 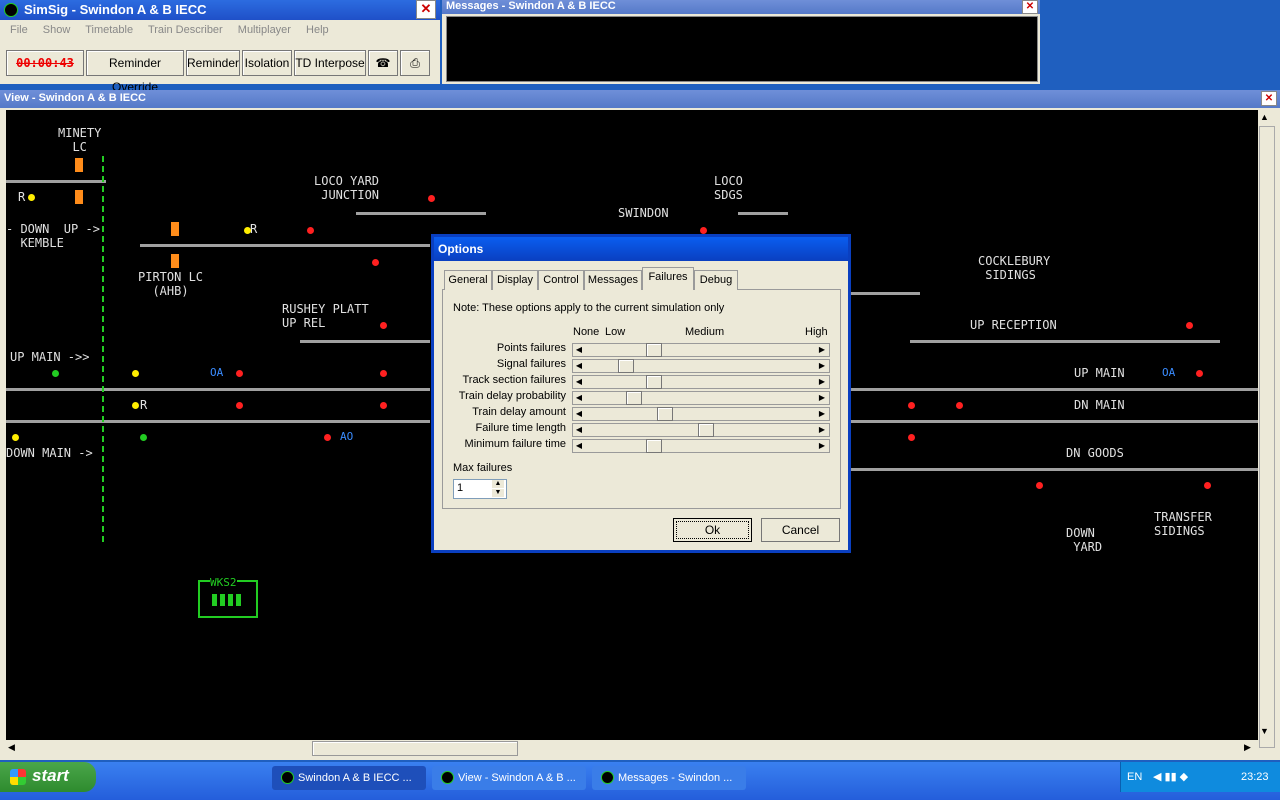 I want to click on menu-file: File, so click(x=19, y=30).